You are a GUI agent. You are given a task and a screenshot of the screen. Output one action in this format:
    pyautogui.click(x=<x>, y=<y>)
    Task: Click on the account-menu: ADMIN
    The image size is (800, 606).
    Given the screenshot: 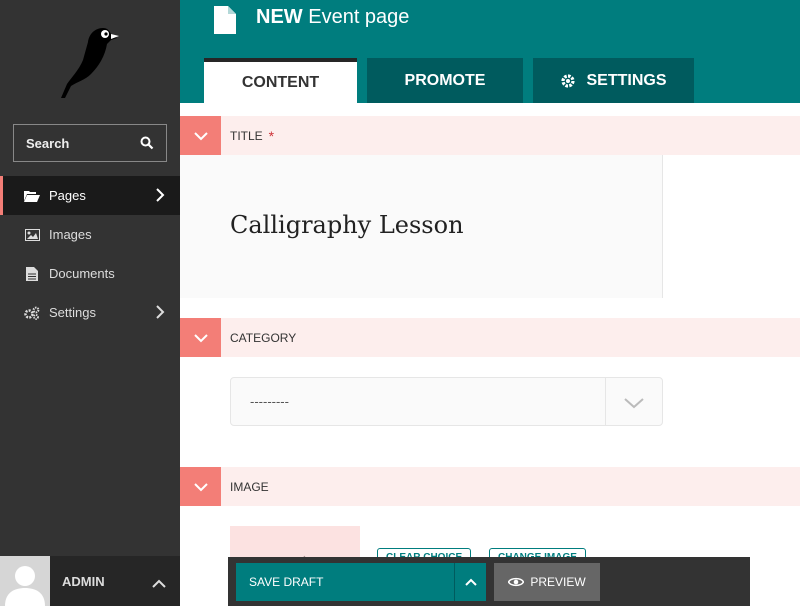 What is the action you would take?
    pyautogui.click(x=90, y=581)
    